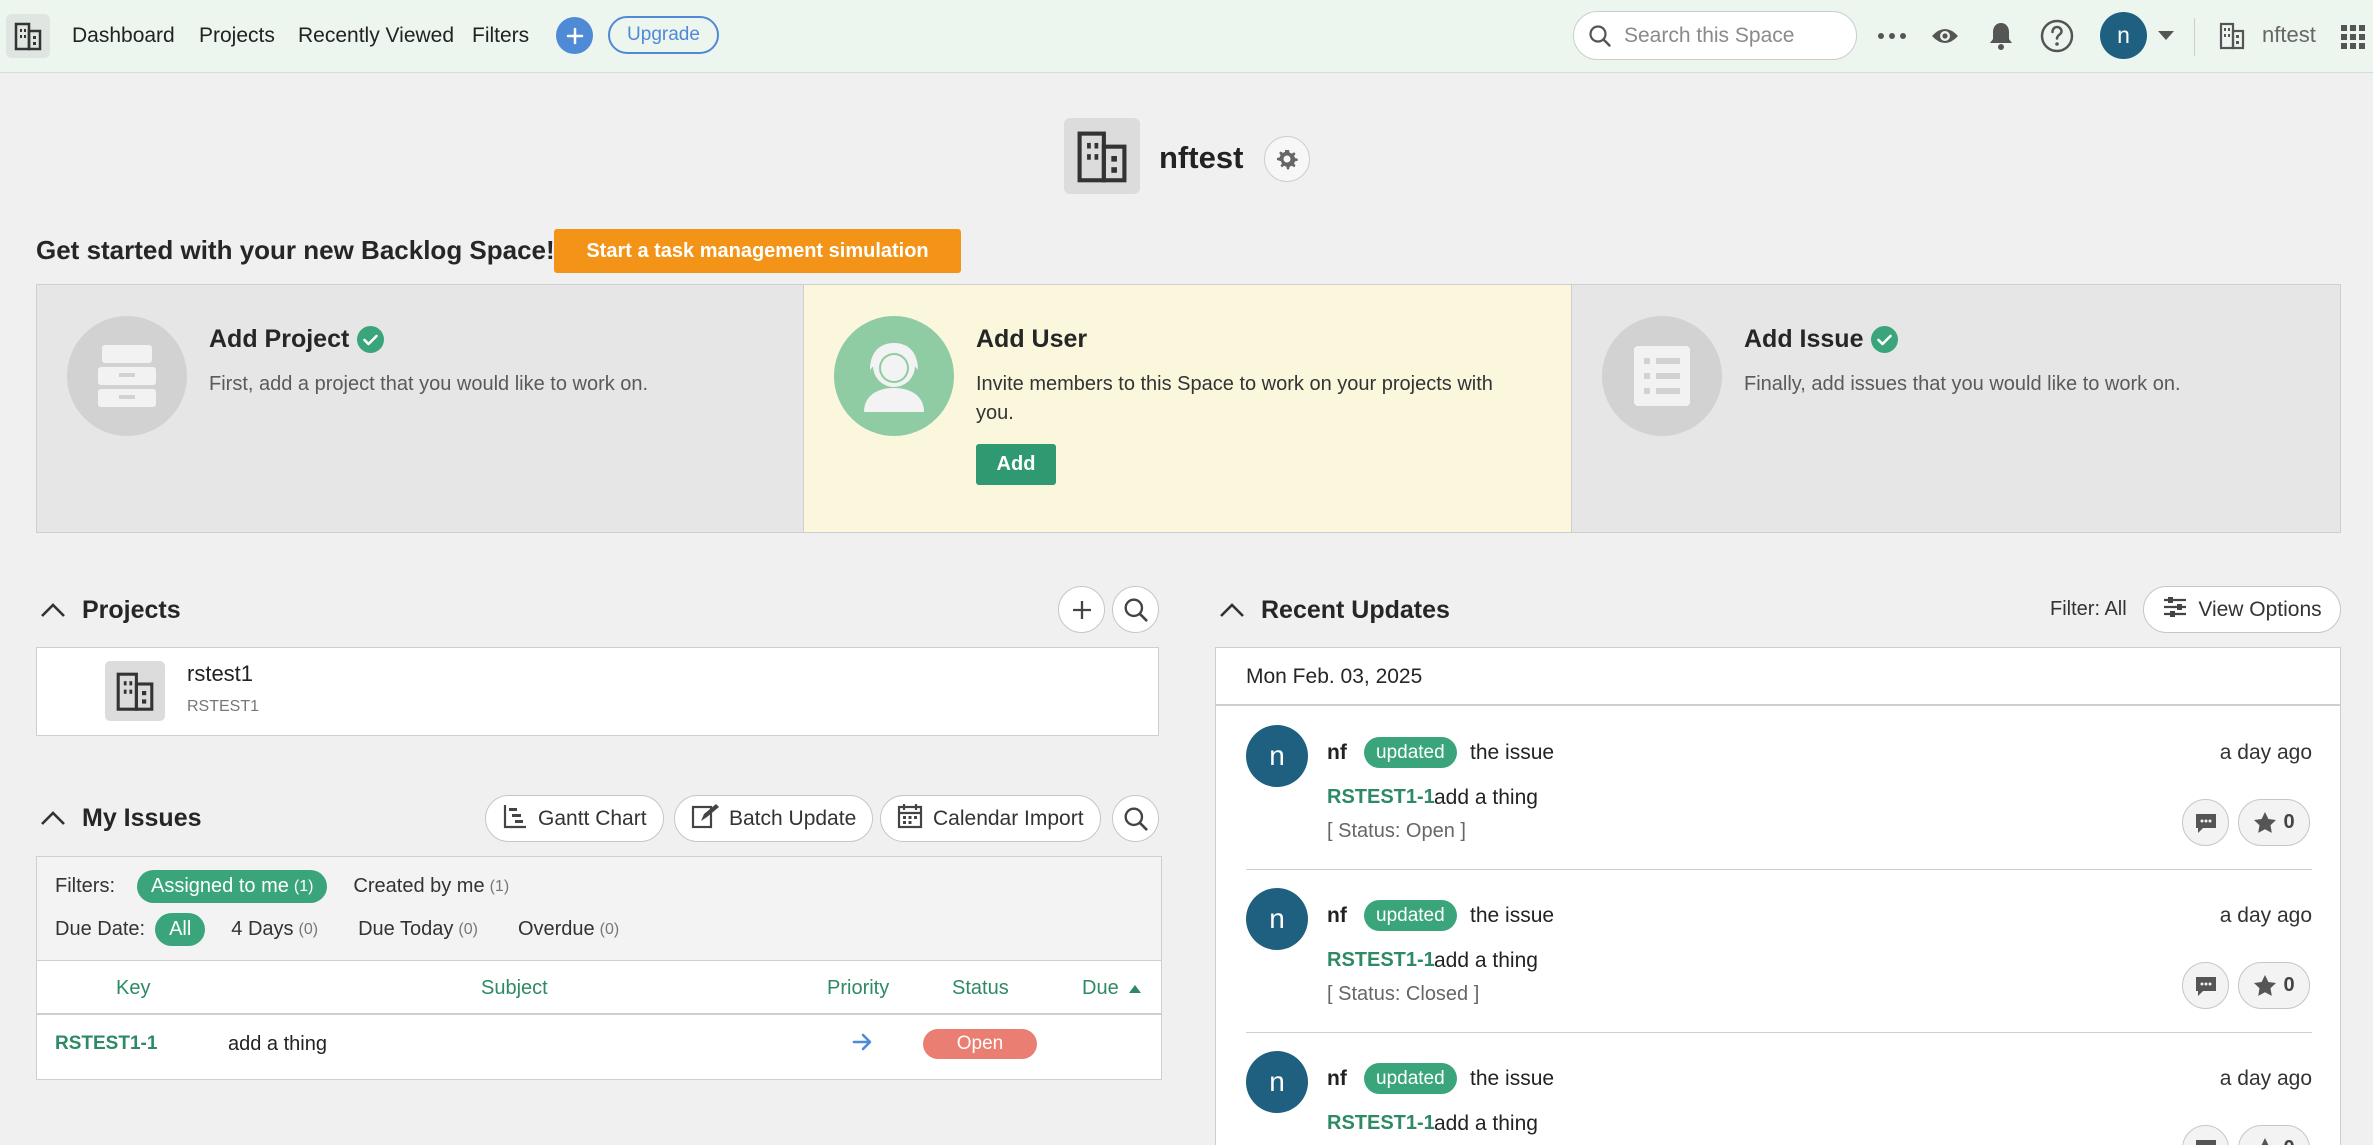 The height and width of the screenshot is (1145, 2373). What do you see at coordinates (180, 929) in the screenshot?
I see `due-filter-all: All` at bounding box center [180, 929].